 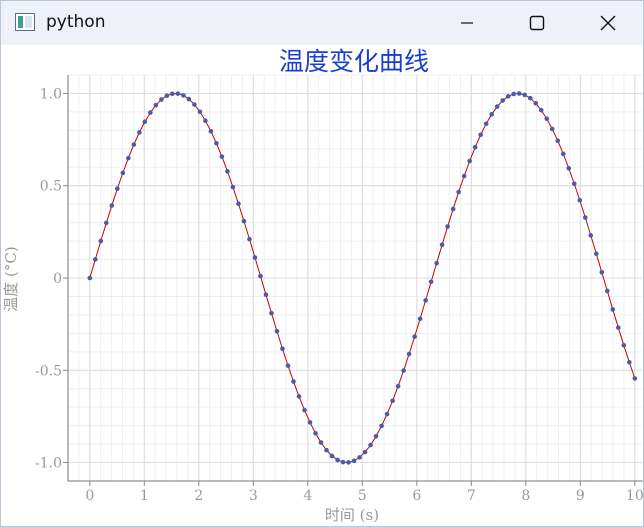 What do you see at coordinates (580, 496) in the screenshot?
I see `x-tick-label: 9` at bounding box center [580, 496].